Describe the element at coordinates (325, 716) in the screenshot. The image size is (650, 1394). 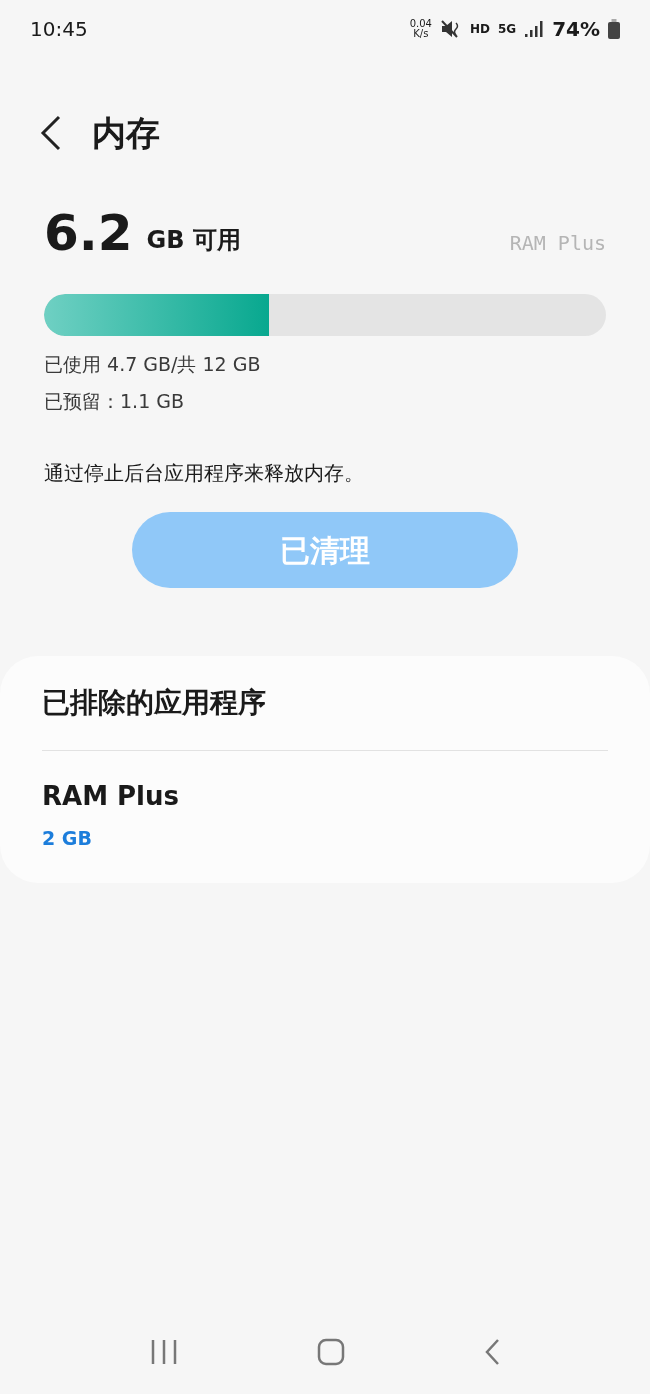
I see `card-title: 已排除的应用程序` at that location.